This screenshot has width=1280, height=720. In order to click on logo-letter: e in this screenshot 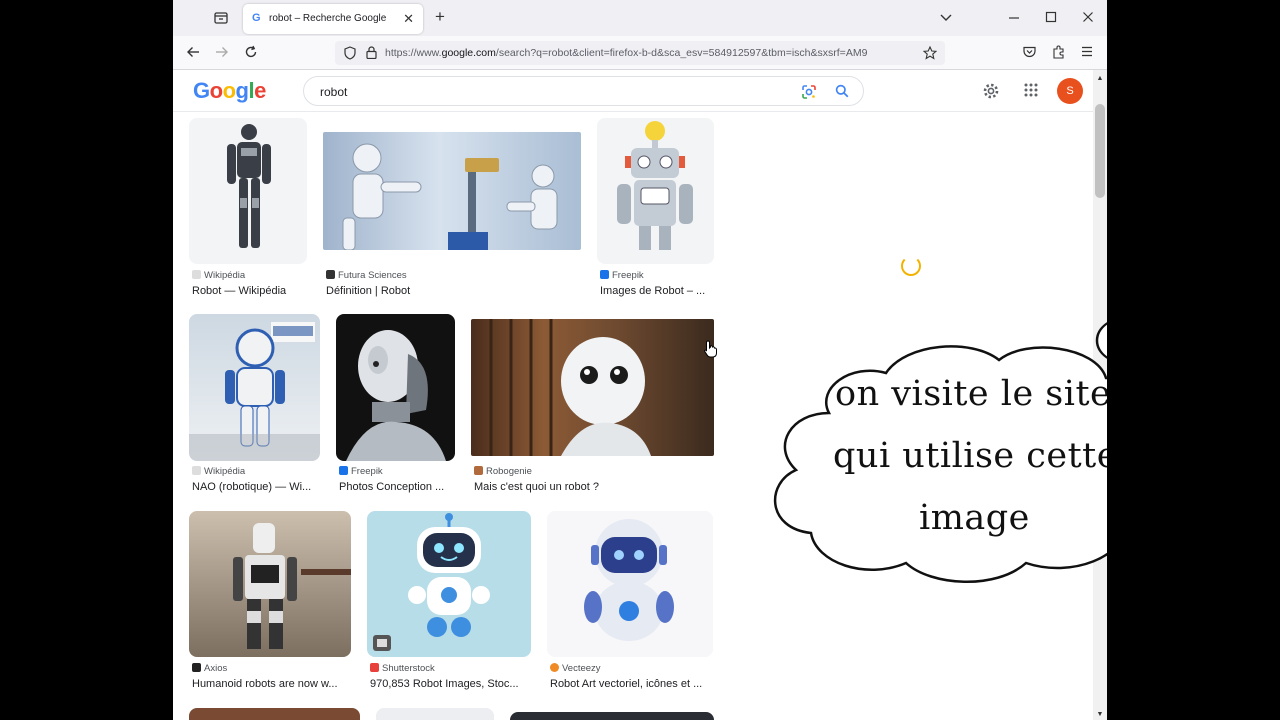, I will do `click(260, 90)`.